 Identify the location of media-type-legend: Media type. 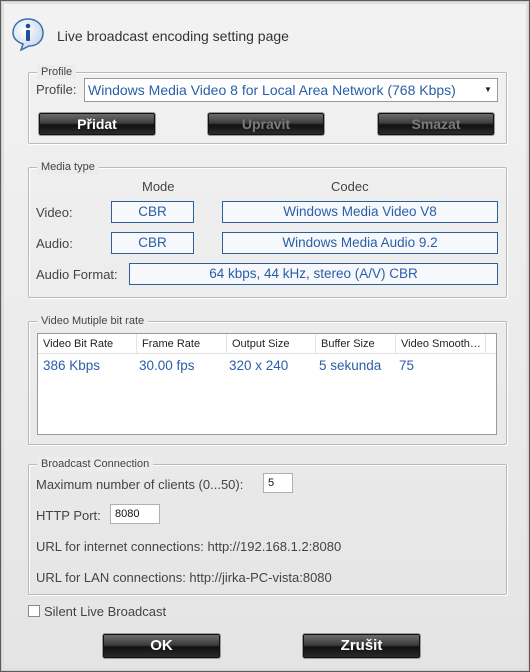
(68, 167).